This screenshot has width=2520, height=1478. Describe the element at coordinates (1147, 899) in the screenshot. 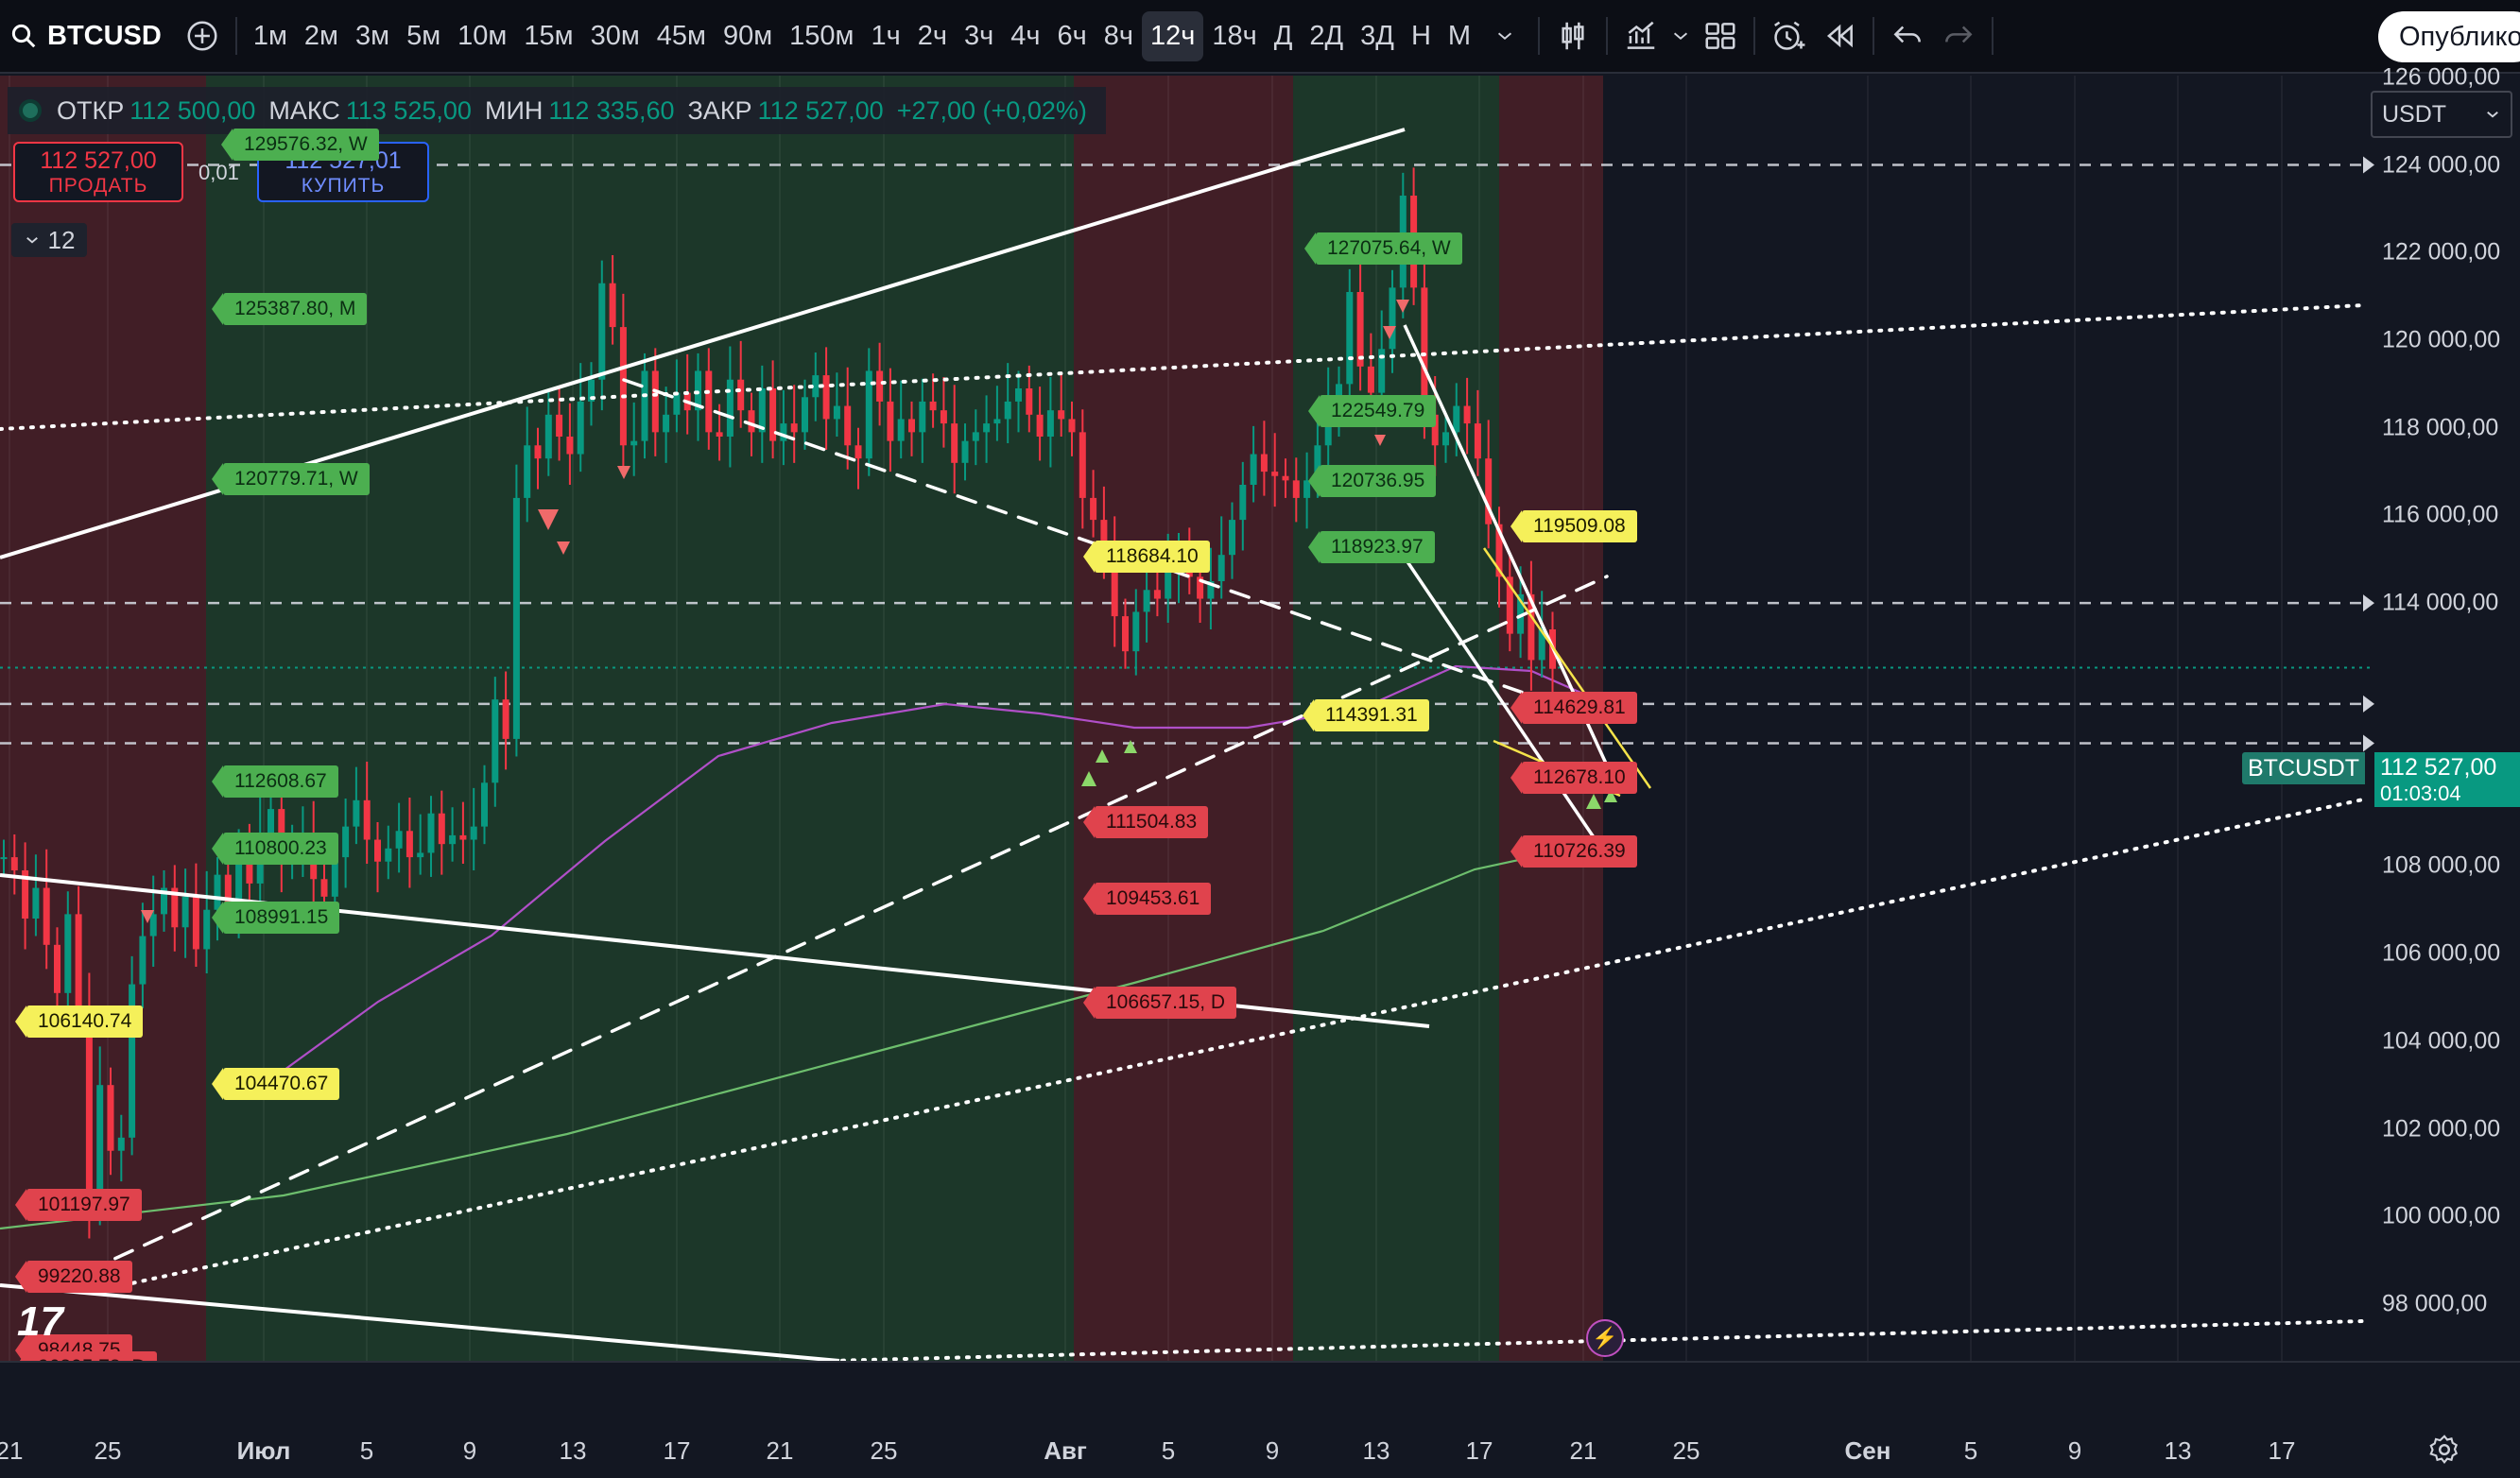

I see `price-label: 109453.61` at that location.